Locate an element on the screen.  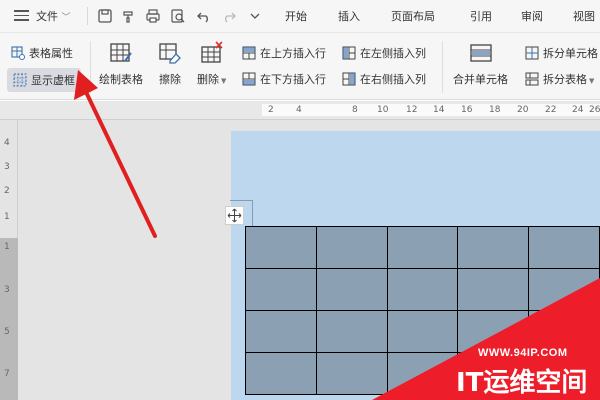
annotation-arrow is located at coordinates (115, 154).